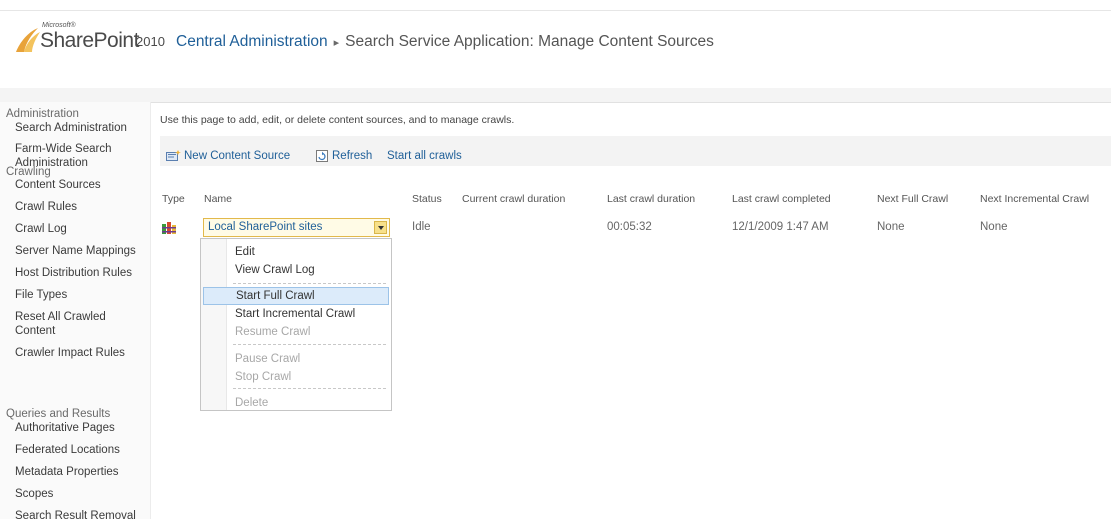  I want to click on nav-item-host-distribution-rules: Host Distribution Rules, so click(75, 273).